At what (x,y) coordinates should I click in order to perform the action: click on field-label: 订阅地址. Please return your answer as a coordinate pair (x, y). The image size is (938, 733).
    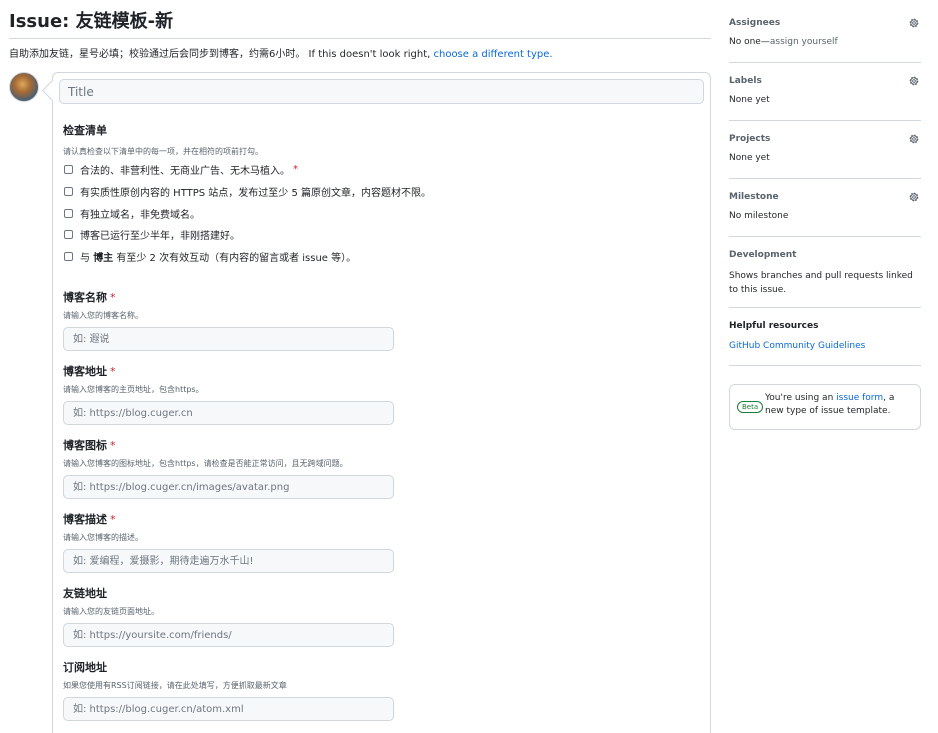
    Looking at the image, I should click on (85, 667).